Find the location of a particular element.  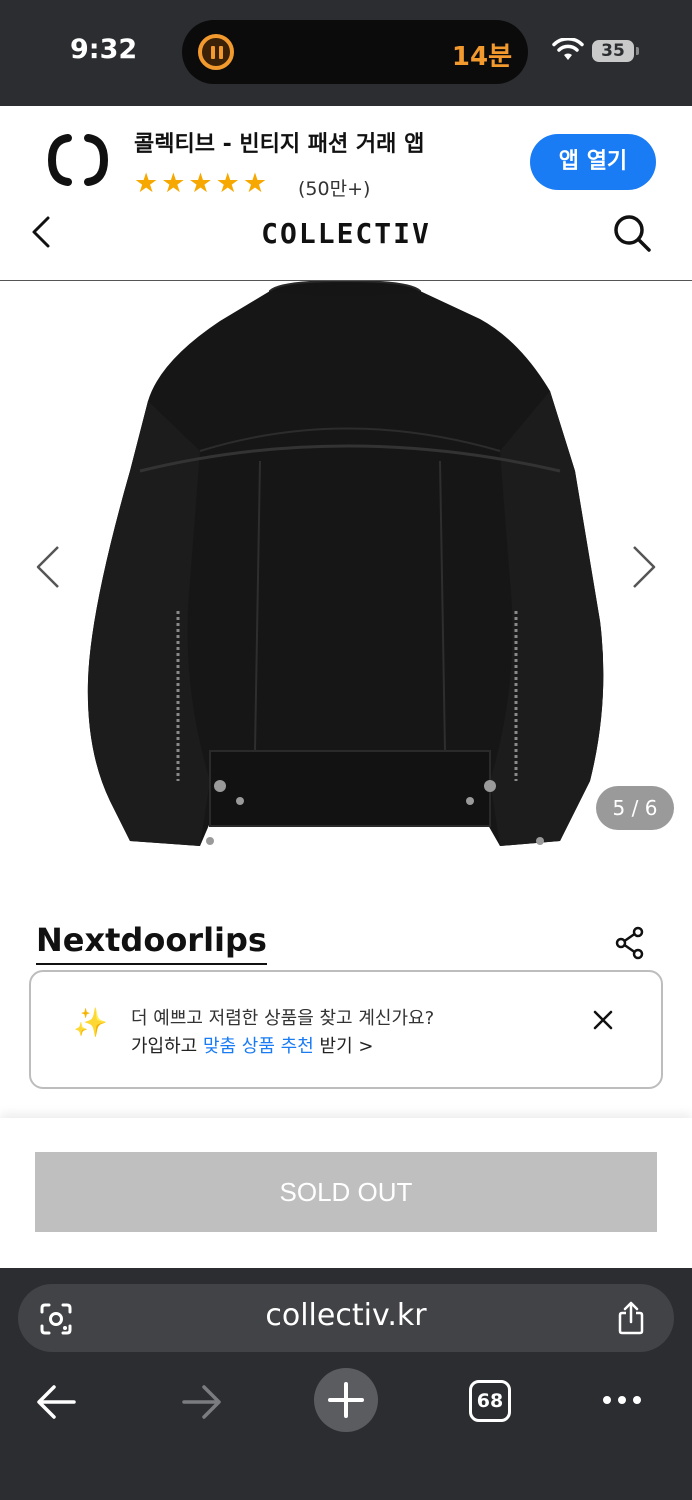

purchase-bar: SOLD OUT is located at coordinates (346, 1193).